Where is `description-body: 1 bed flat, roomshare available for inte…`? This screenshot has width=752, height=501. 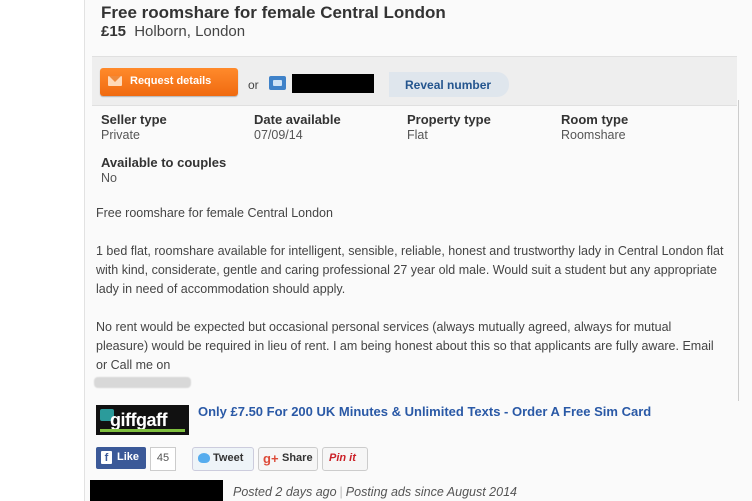
description-body: 1 bed flat, roomshare available for inte… is located at coordinates (410, 270).